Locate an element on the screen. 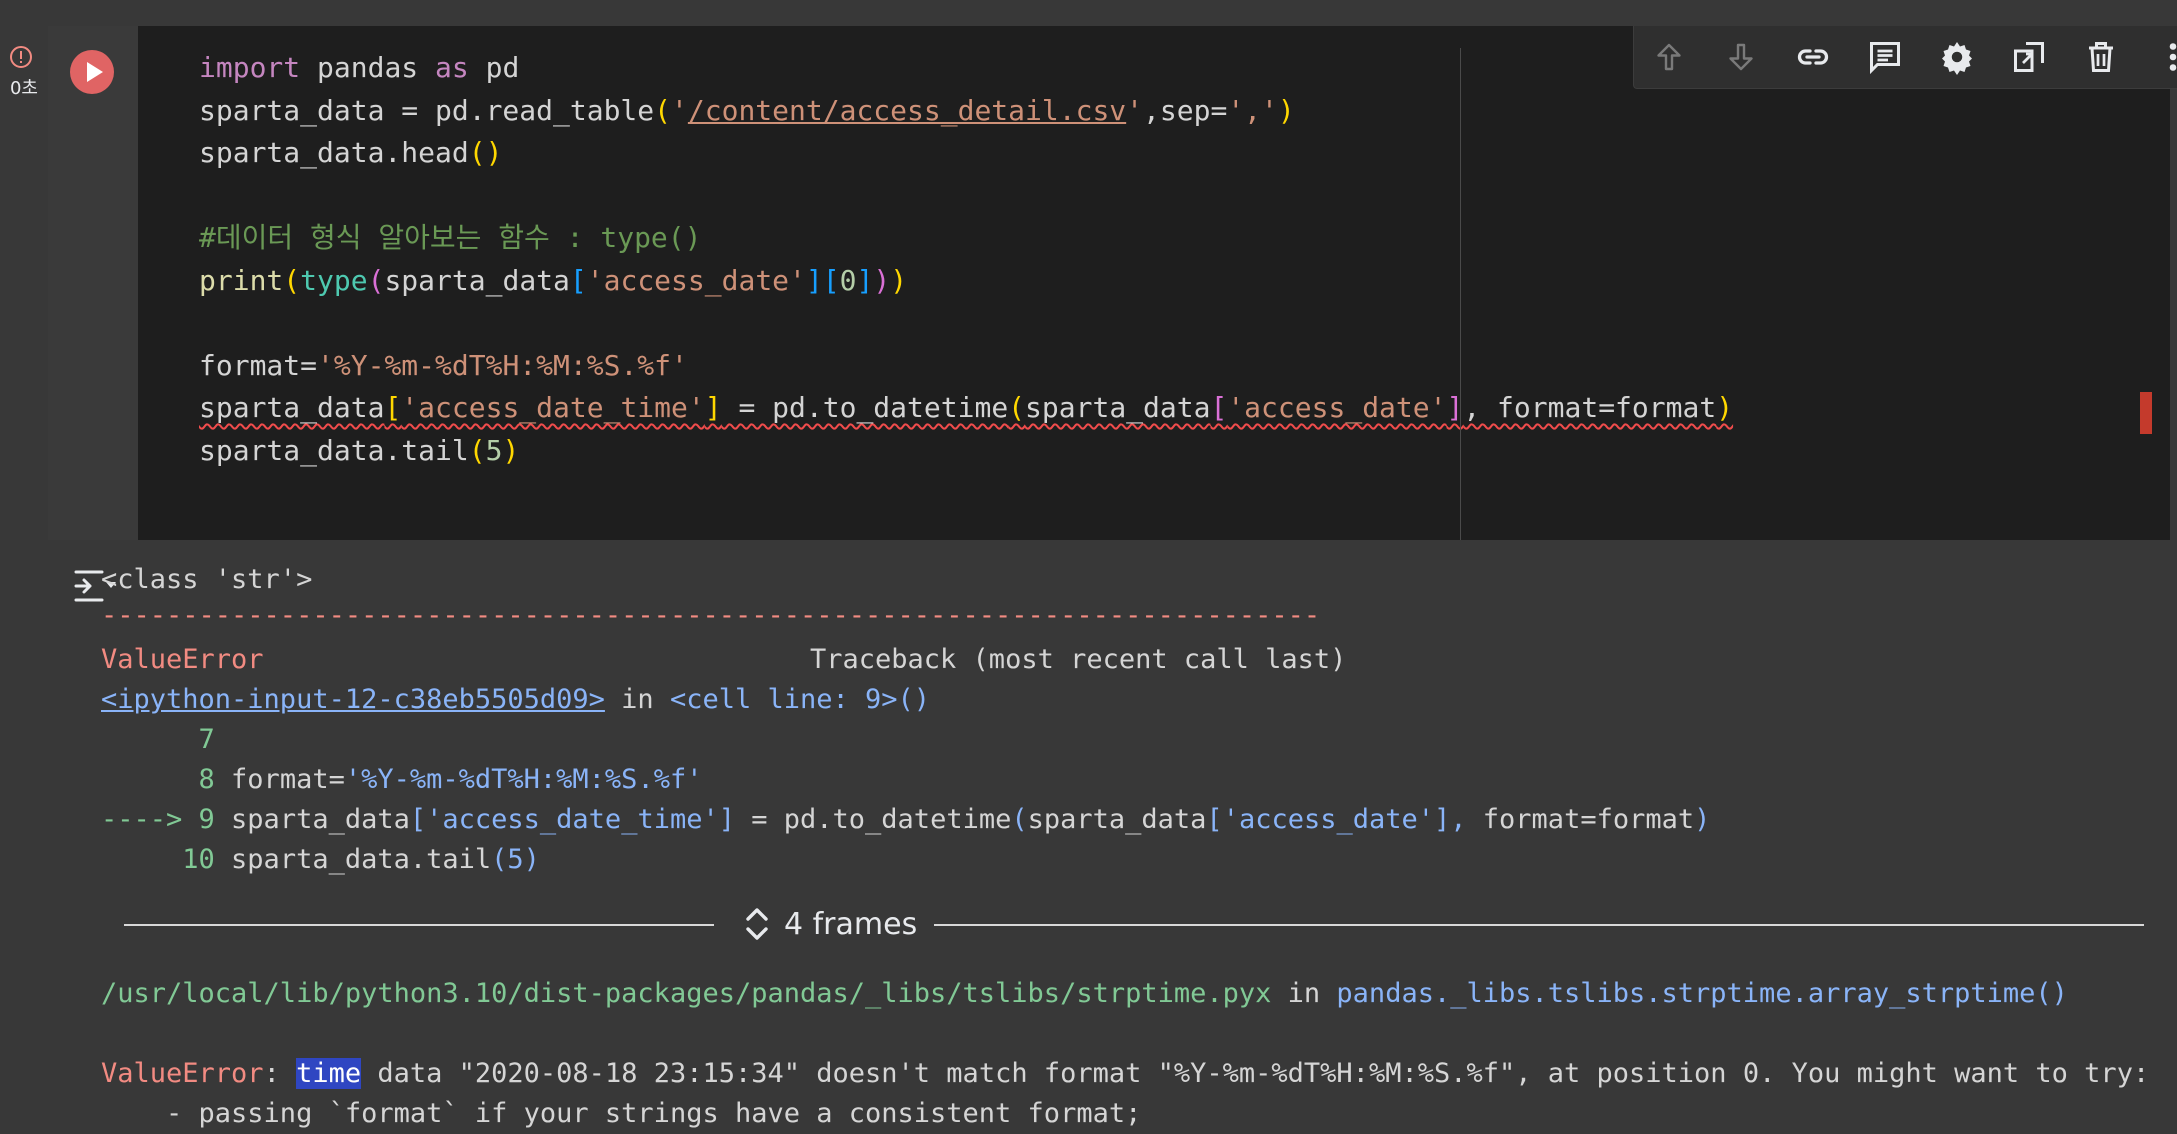  more-actions-button is located at coordinates (2163, 57).